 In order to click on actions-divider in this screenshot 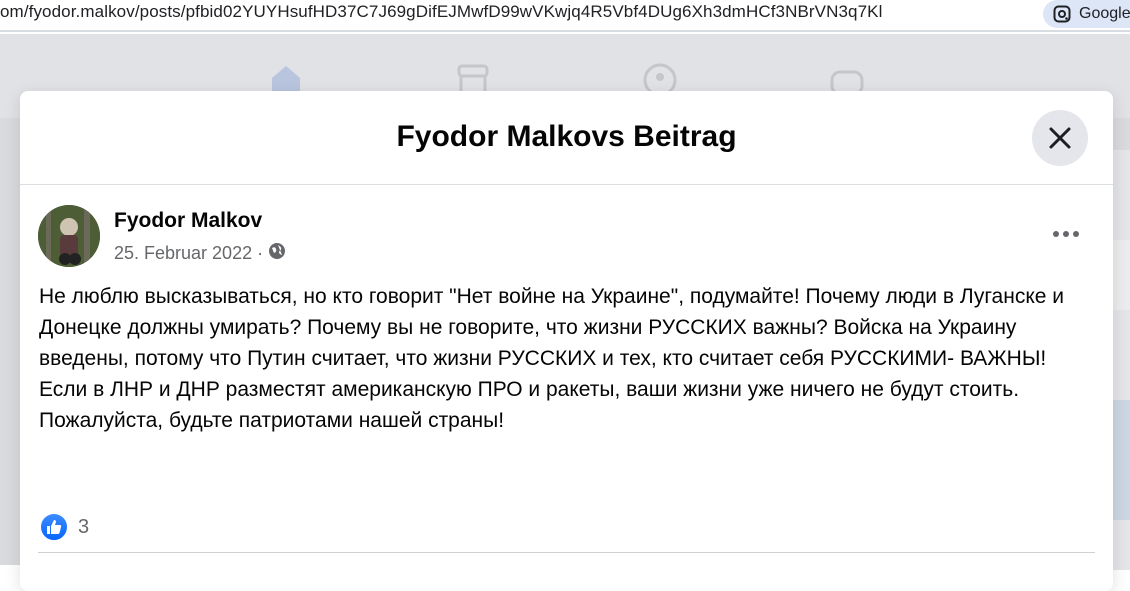, I will do `click(566, 552)`.